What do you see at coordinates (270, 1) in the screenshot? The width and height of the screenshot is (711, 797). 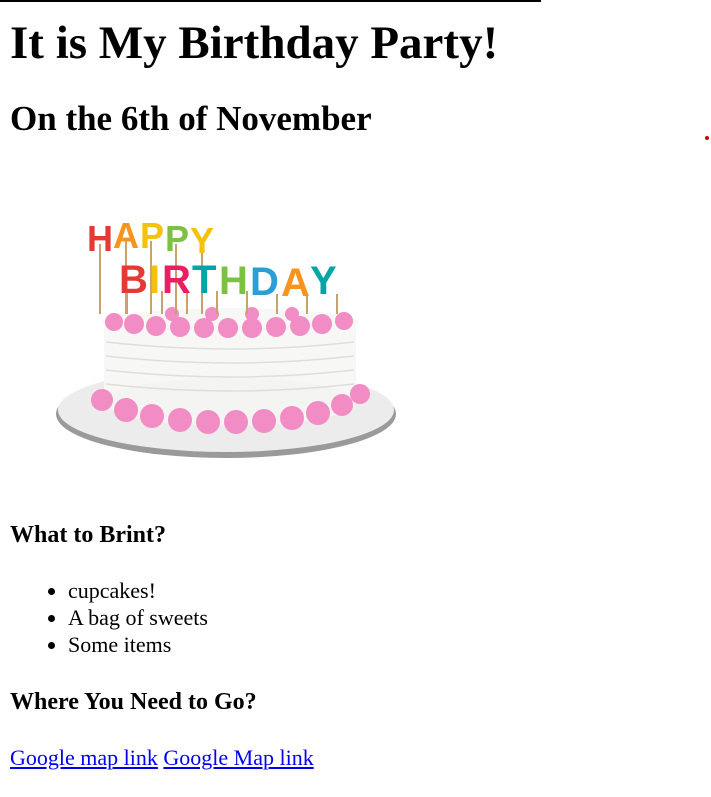 I see `top-rule` at bounding box center [270, 1].